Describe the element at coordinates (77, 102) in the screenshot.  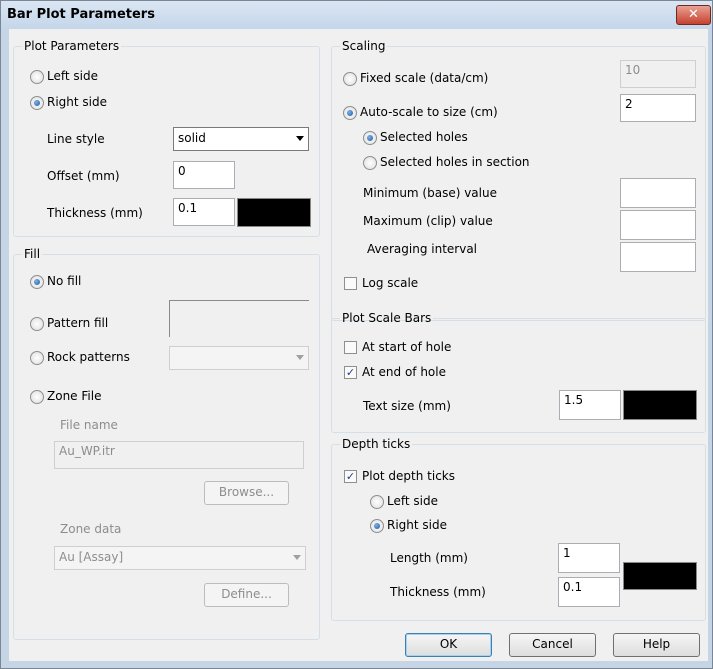
I see `right-side-label: Right side` at that location.